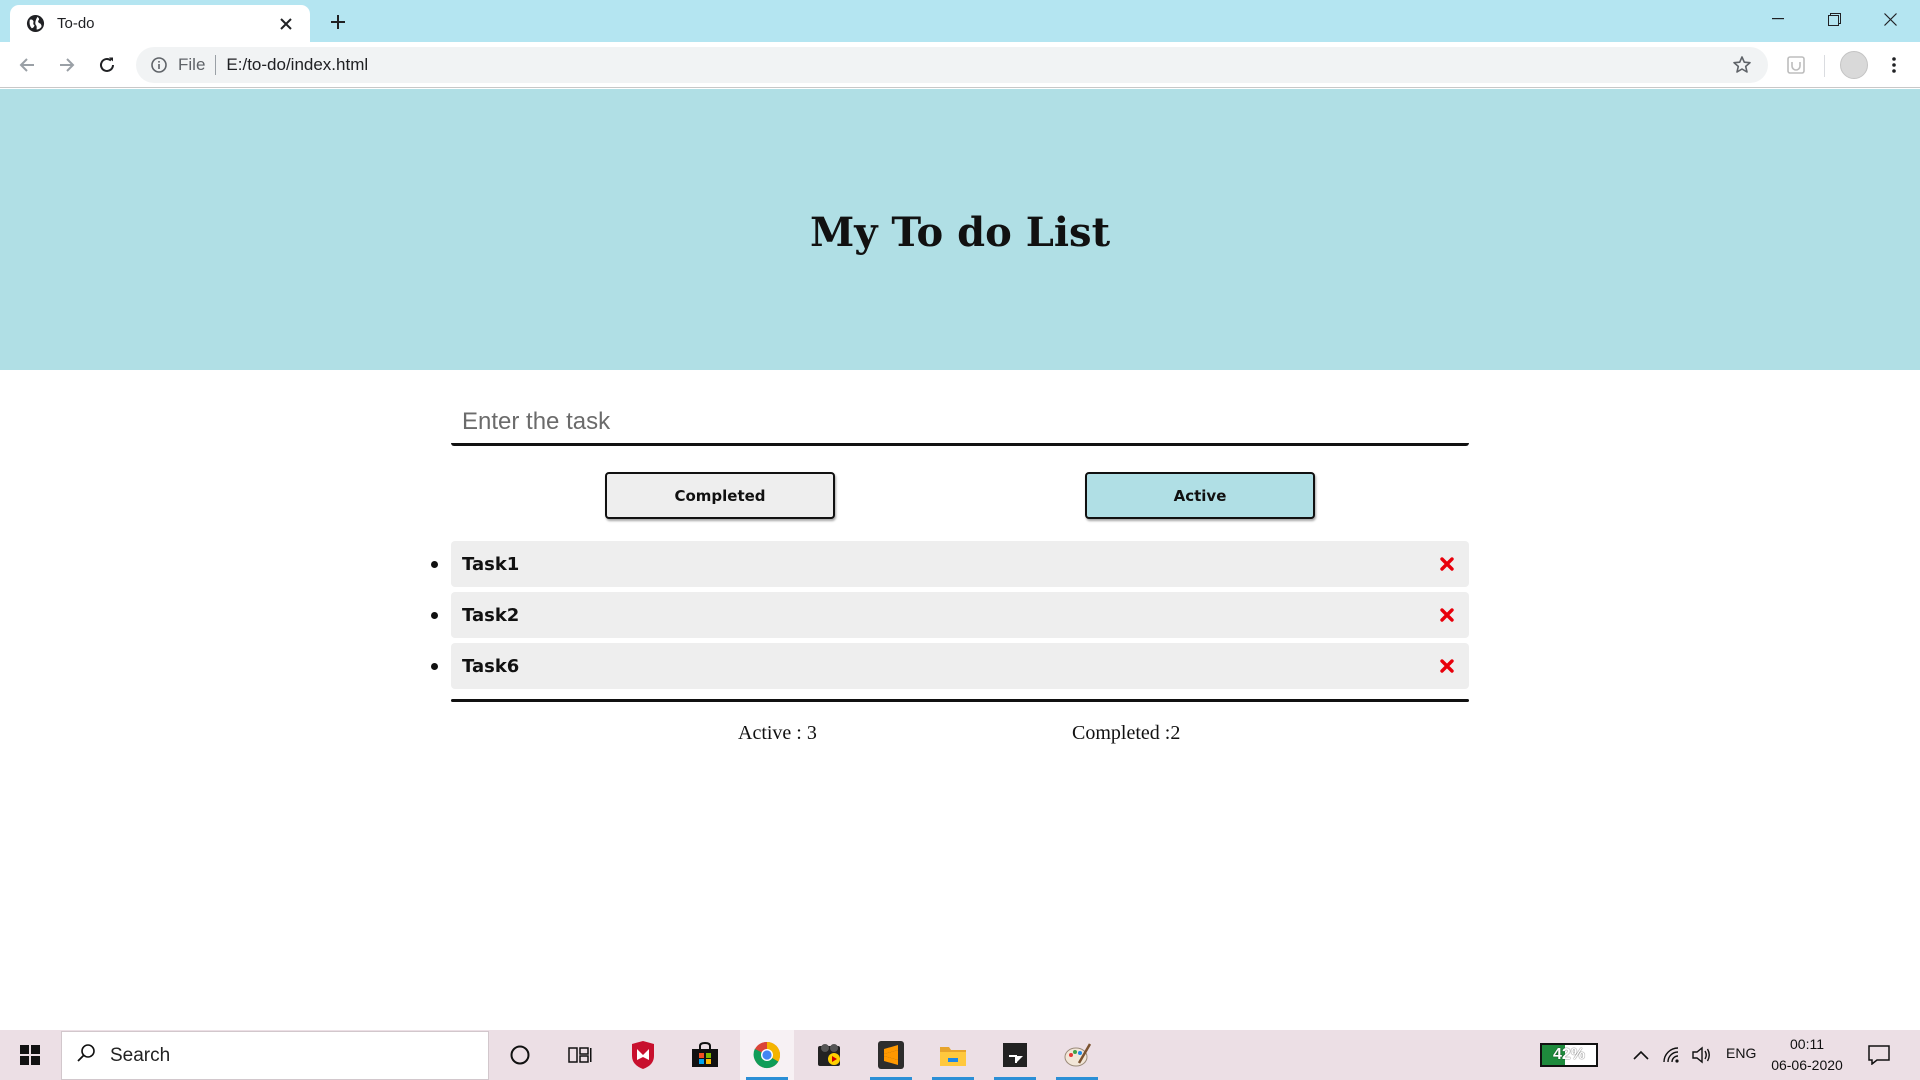 This screenshot has height=1080, width=1920. What do you see at coordinates (1641, 1055) in the screenshot?
I see `chevron-up-icon` at bounding box center [1641, 1055].